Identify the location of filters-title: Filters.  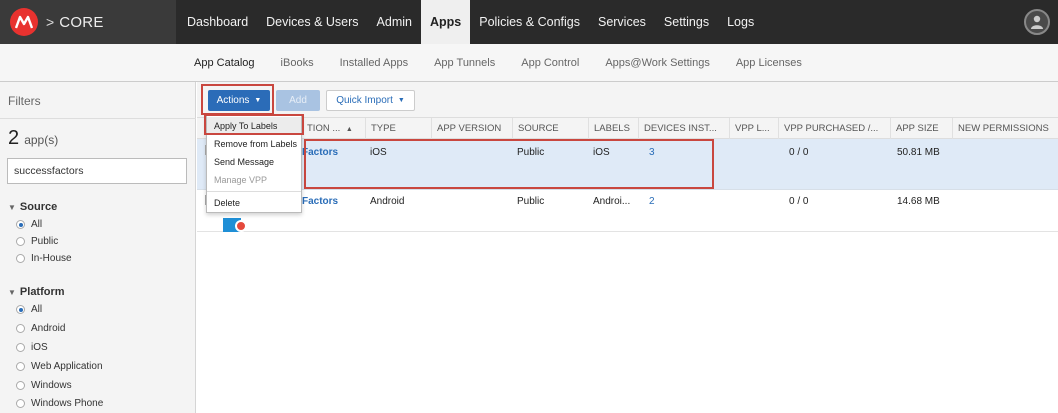
(24, 101).